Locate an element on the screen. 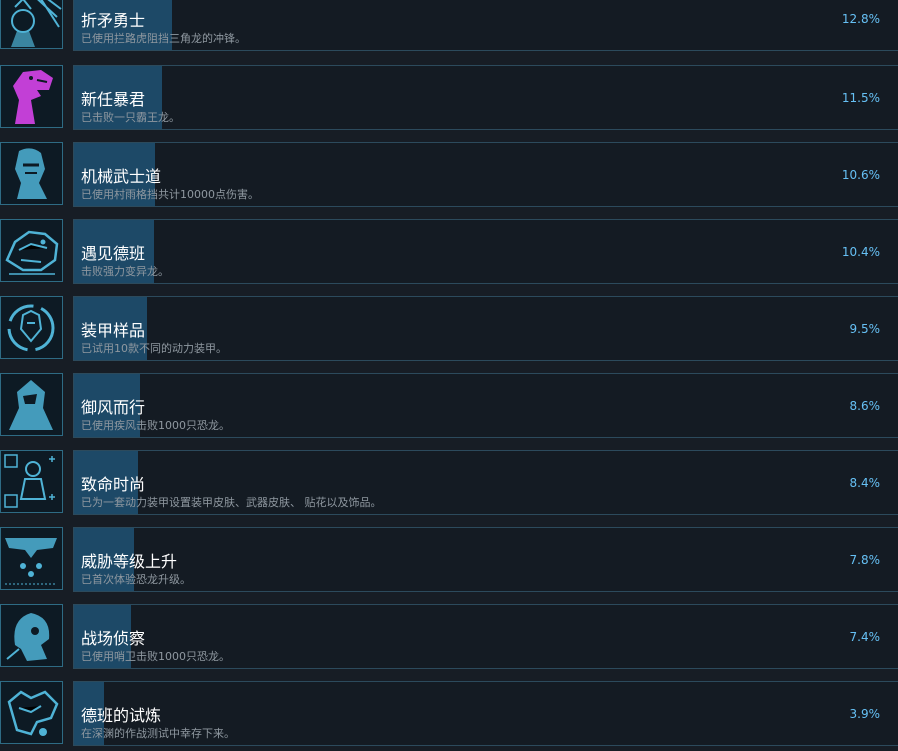  achievement-row: 御风而行已使用疾风击败1000只恐龙。 8.6% is located at coordinates (449, 405).